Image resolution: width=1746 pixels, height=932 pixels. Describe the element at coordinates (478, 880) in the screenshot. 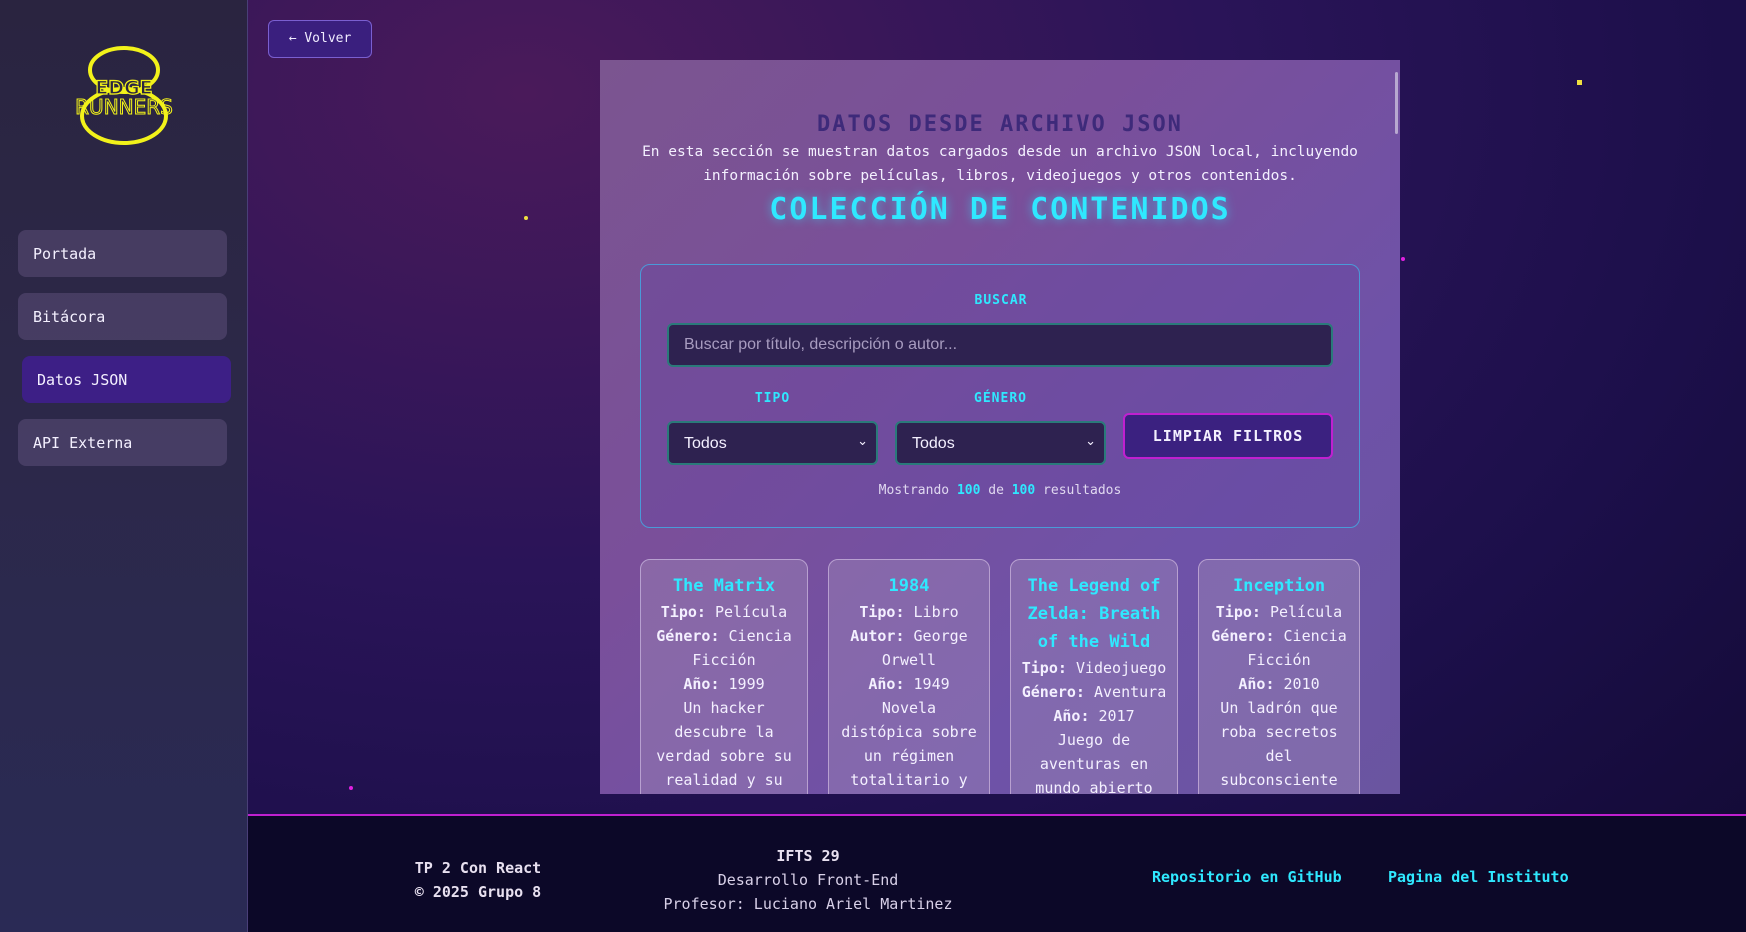

I see `footer-credits: TP 2 Con React © 2025 Grupo 8` at that location.